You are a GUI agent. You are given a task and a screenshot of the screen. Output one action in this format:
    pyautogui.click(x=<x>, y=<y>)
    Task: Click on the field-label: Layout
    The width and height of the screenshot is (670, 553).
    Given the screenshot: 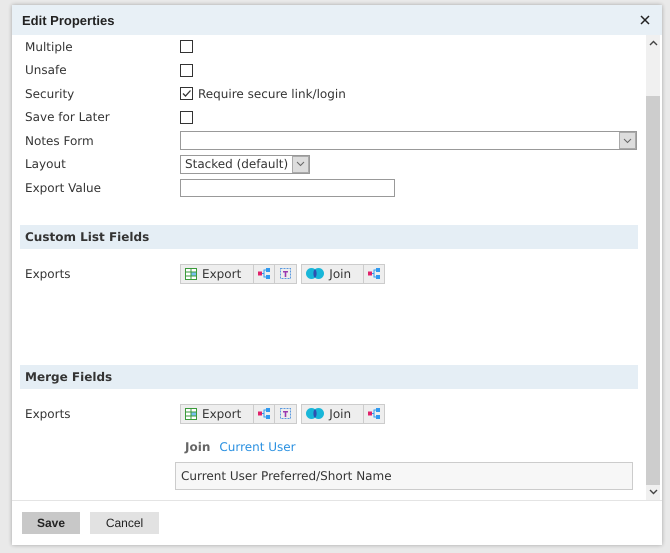 What is the action you would take?
    pyautogui.click(x=45, y=164)
    